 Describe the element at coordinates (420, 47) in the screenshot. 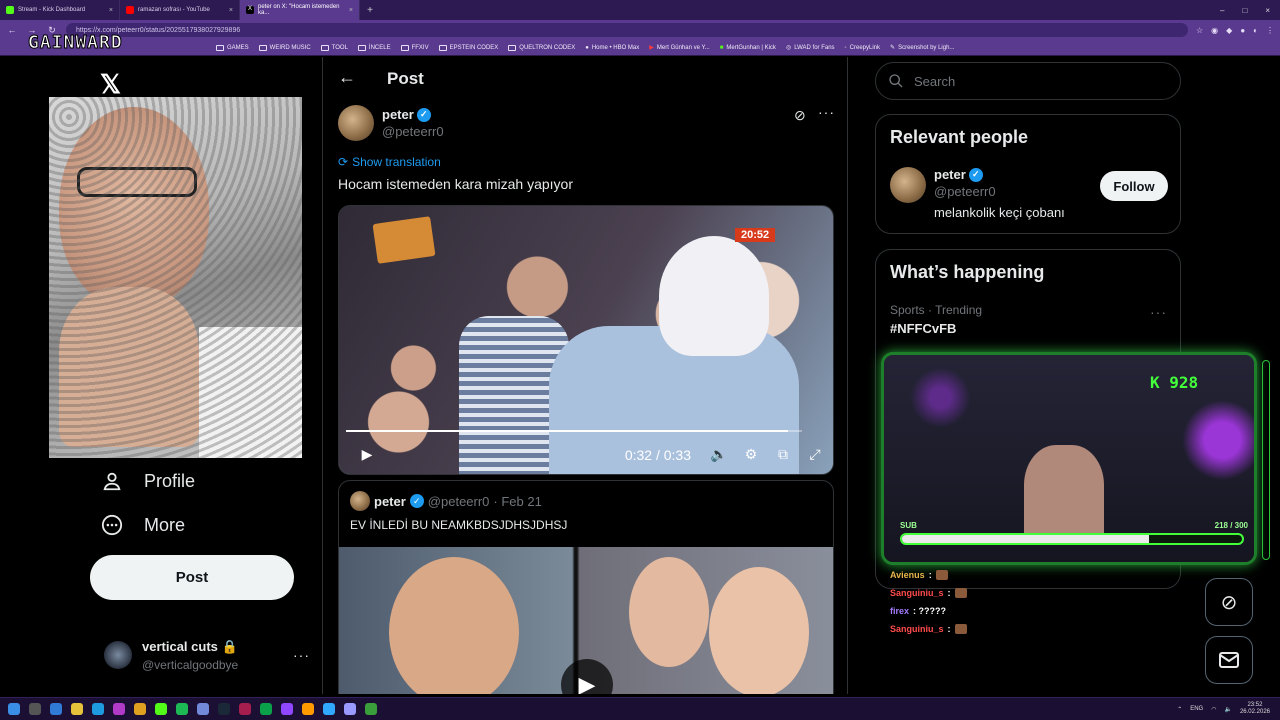

I see `bookmark-label: FFXIV` at that location.